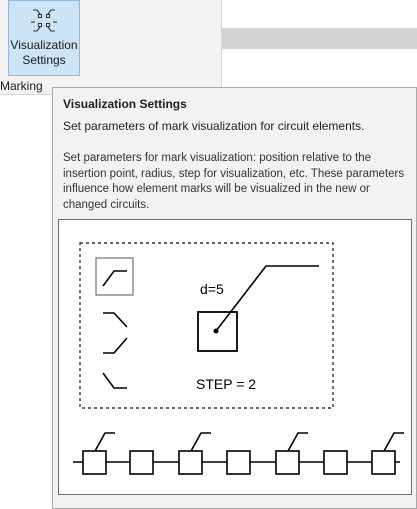 The width and height of the screenshot is (417, 509). Describe the element at coordinates (319, 38) in the screenshot. I see `toolbar-bar` at that location.